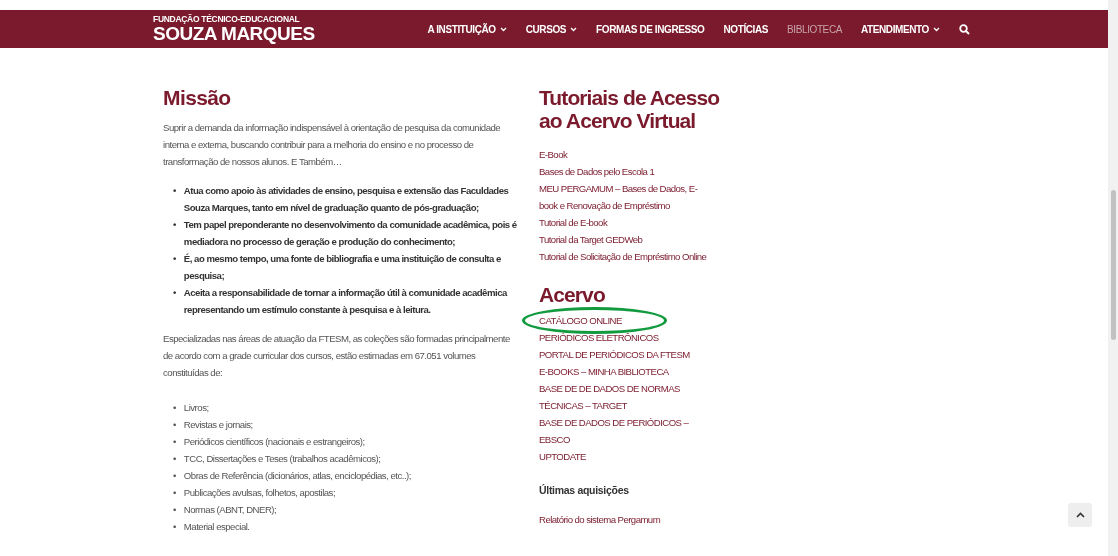  What do you see at coordinates (350, 233) in the screenshot?
I see `list-item: Tem papel preponderante no desenvolvimento da comunidade acadêmica, pois é mediadora no processo de geração e produção do conhecimento;` at bounding box center [350, 233].